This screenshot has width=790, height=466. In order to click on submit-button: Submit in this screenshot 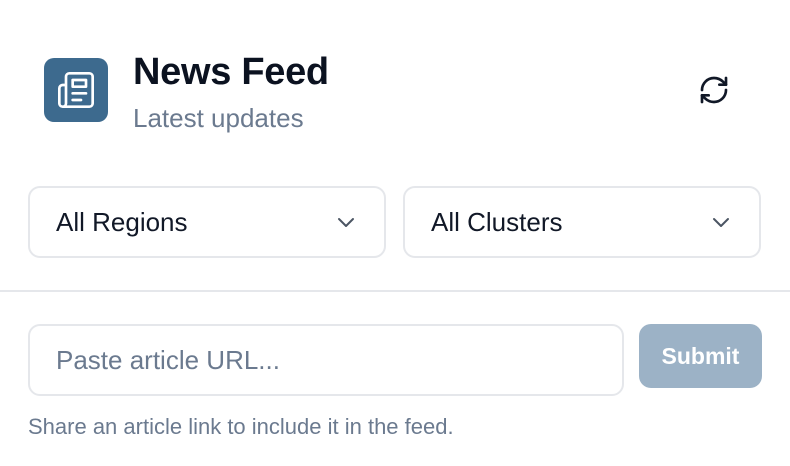, I will do `click(700, 356)`.